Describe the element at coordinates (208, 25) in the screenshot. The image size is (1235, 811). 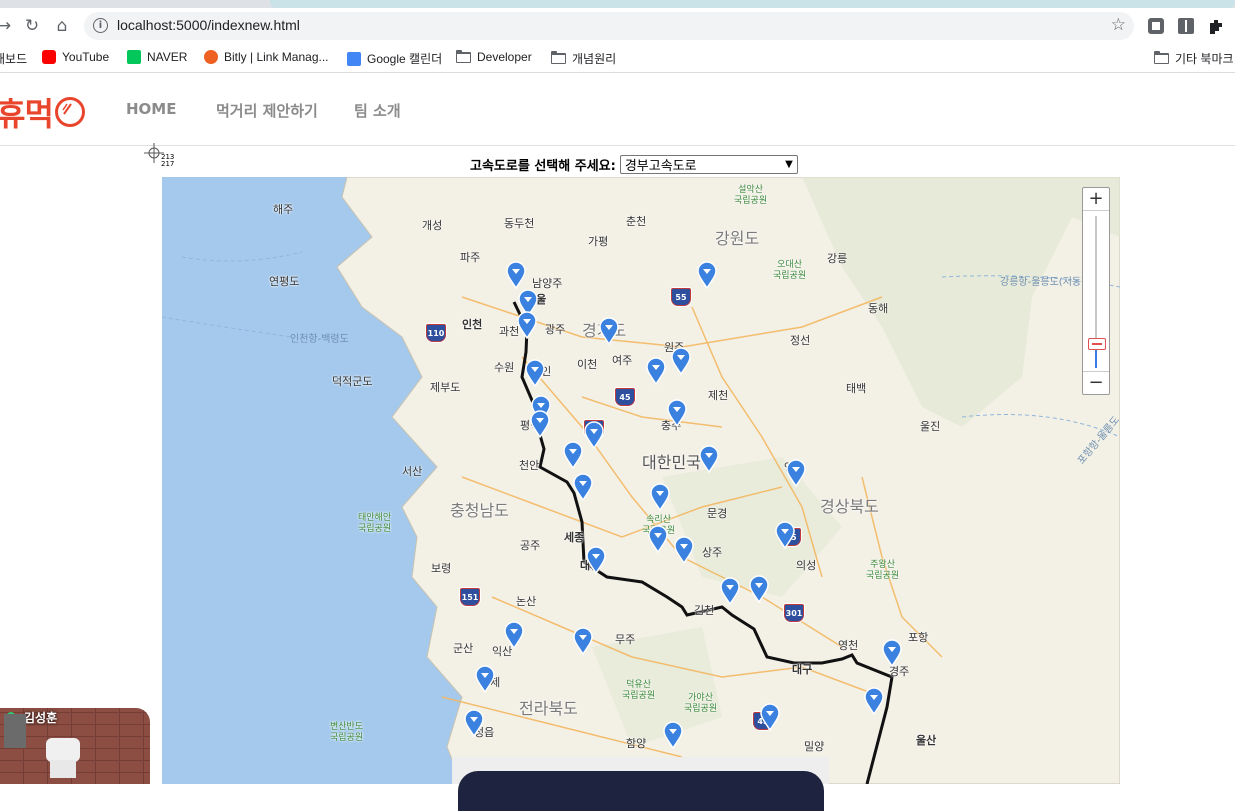
I see `url-text: localhost:5000/indexnew.html` at that location.